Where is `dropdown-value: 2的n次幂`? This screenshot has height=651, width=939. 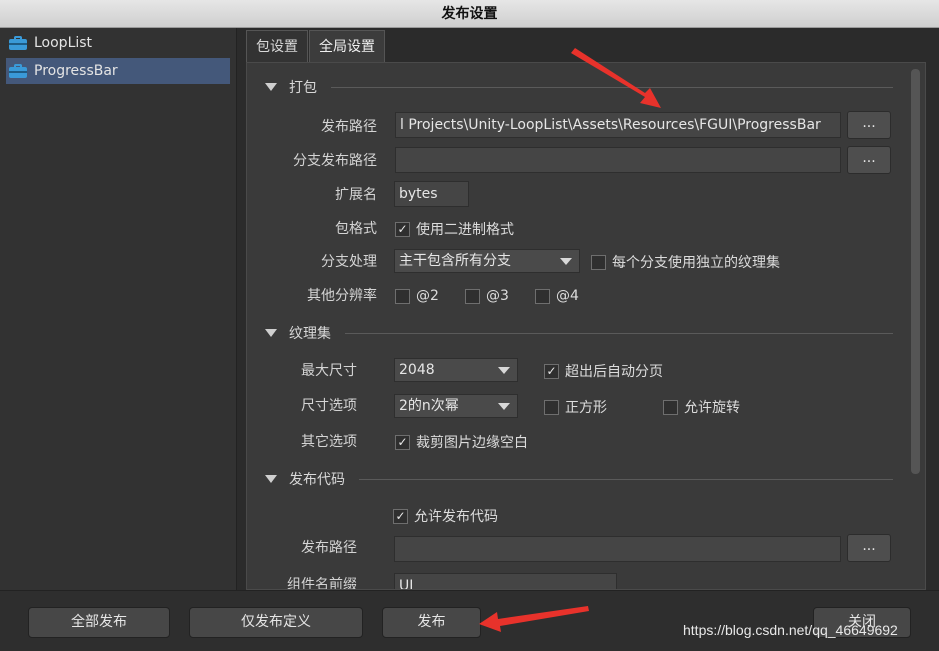
dropdown-value: 2的n次幂 is located at coordinates (429, 406).